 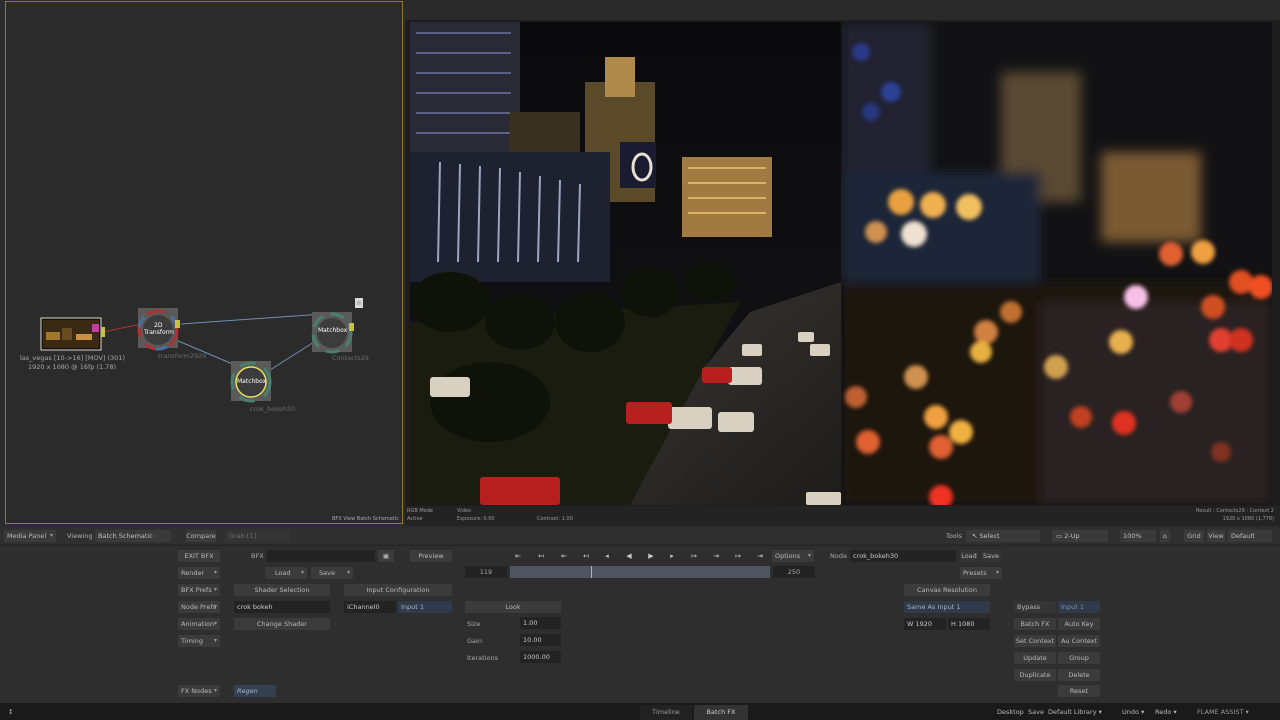 I want to click on default-dropdown: Default, so click(x=1250, y=536).